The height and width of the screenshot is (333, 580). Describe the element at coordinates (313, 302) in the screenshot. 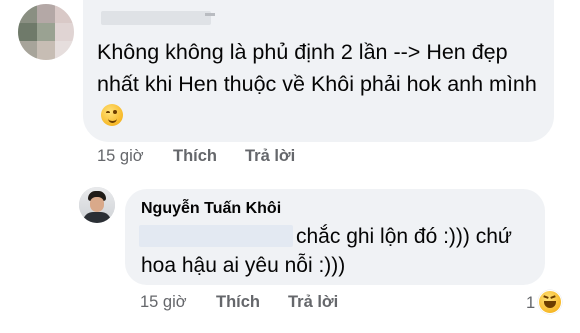

I see `reply-reply-button: Trả lời` at that location.